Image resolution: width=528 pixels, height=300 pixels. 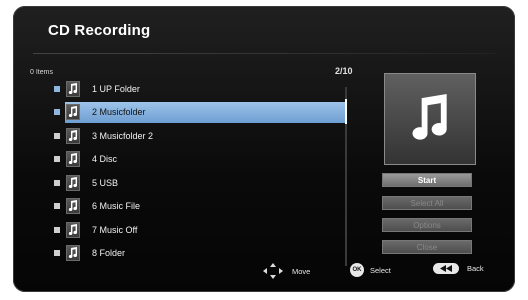 I want to click on list-item-label: 5 USB, so click(x=105, y=182).